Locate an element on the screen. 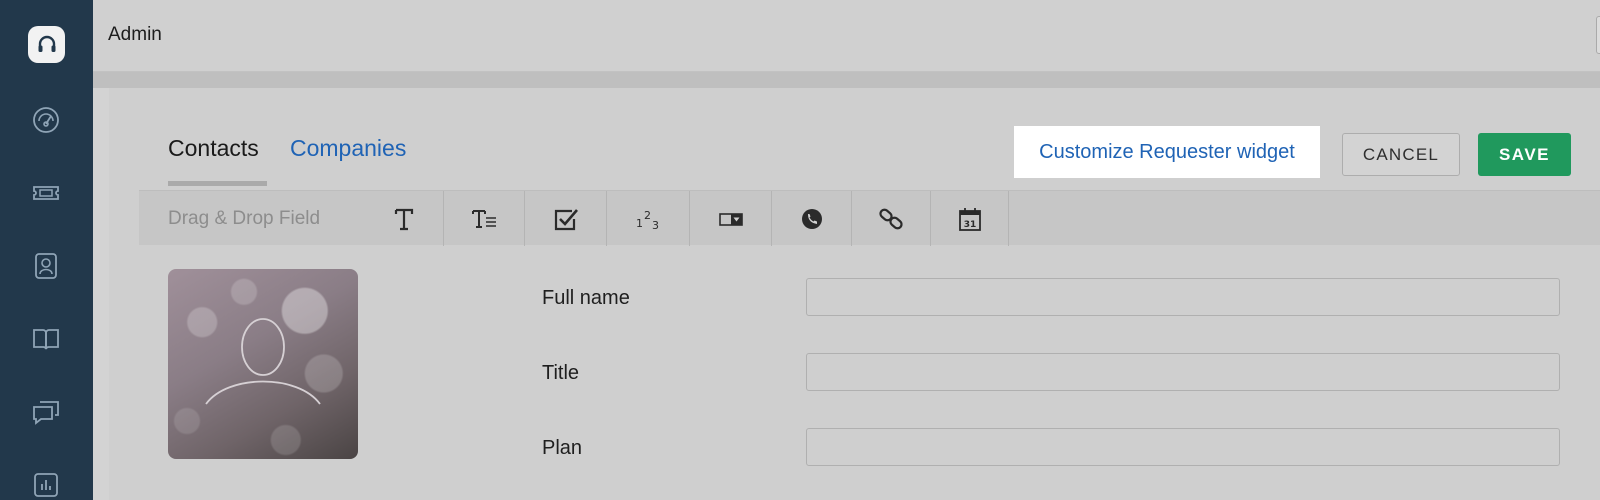 The height and width of the screenshot is (500, 1600). phone-icon is located at coordinates (811, 218).